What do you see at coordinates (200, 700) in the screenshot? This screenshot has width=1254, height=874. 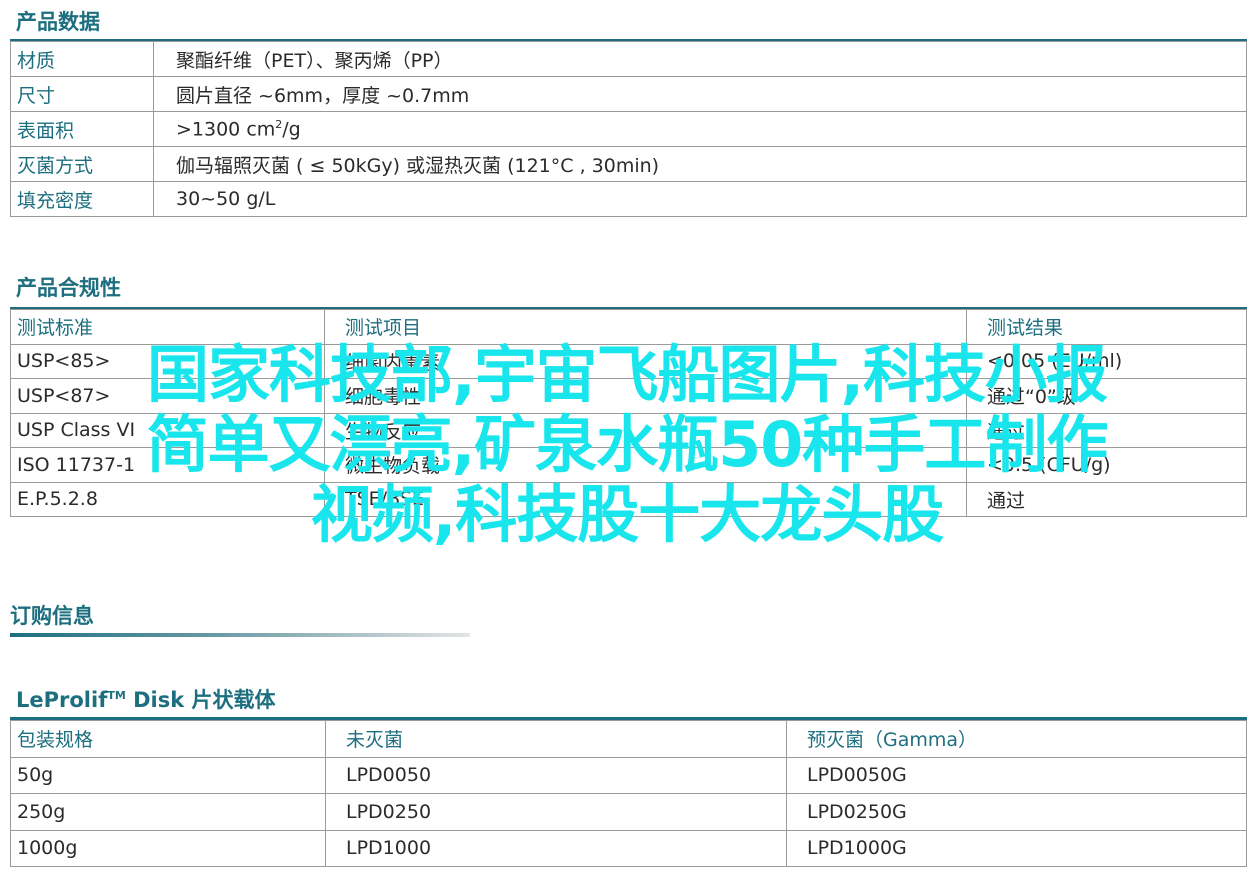 I see `product-name-suffix: Disk 片状载体` at bounding box center [200, 700].